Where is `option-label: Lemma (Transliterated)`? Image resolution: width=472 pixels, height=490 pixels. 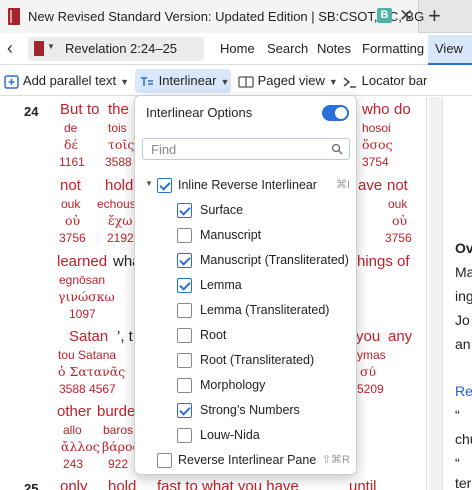 option-label: Lemma (Transliterated) is located at coordinates (265, 310).